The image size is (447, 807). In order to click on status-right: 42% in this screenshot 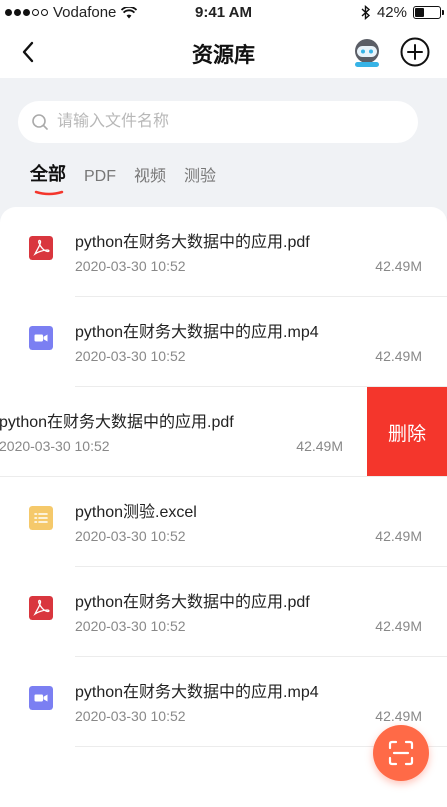, I will do `click(402, 12)`.